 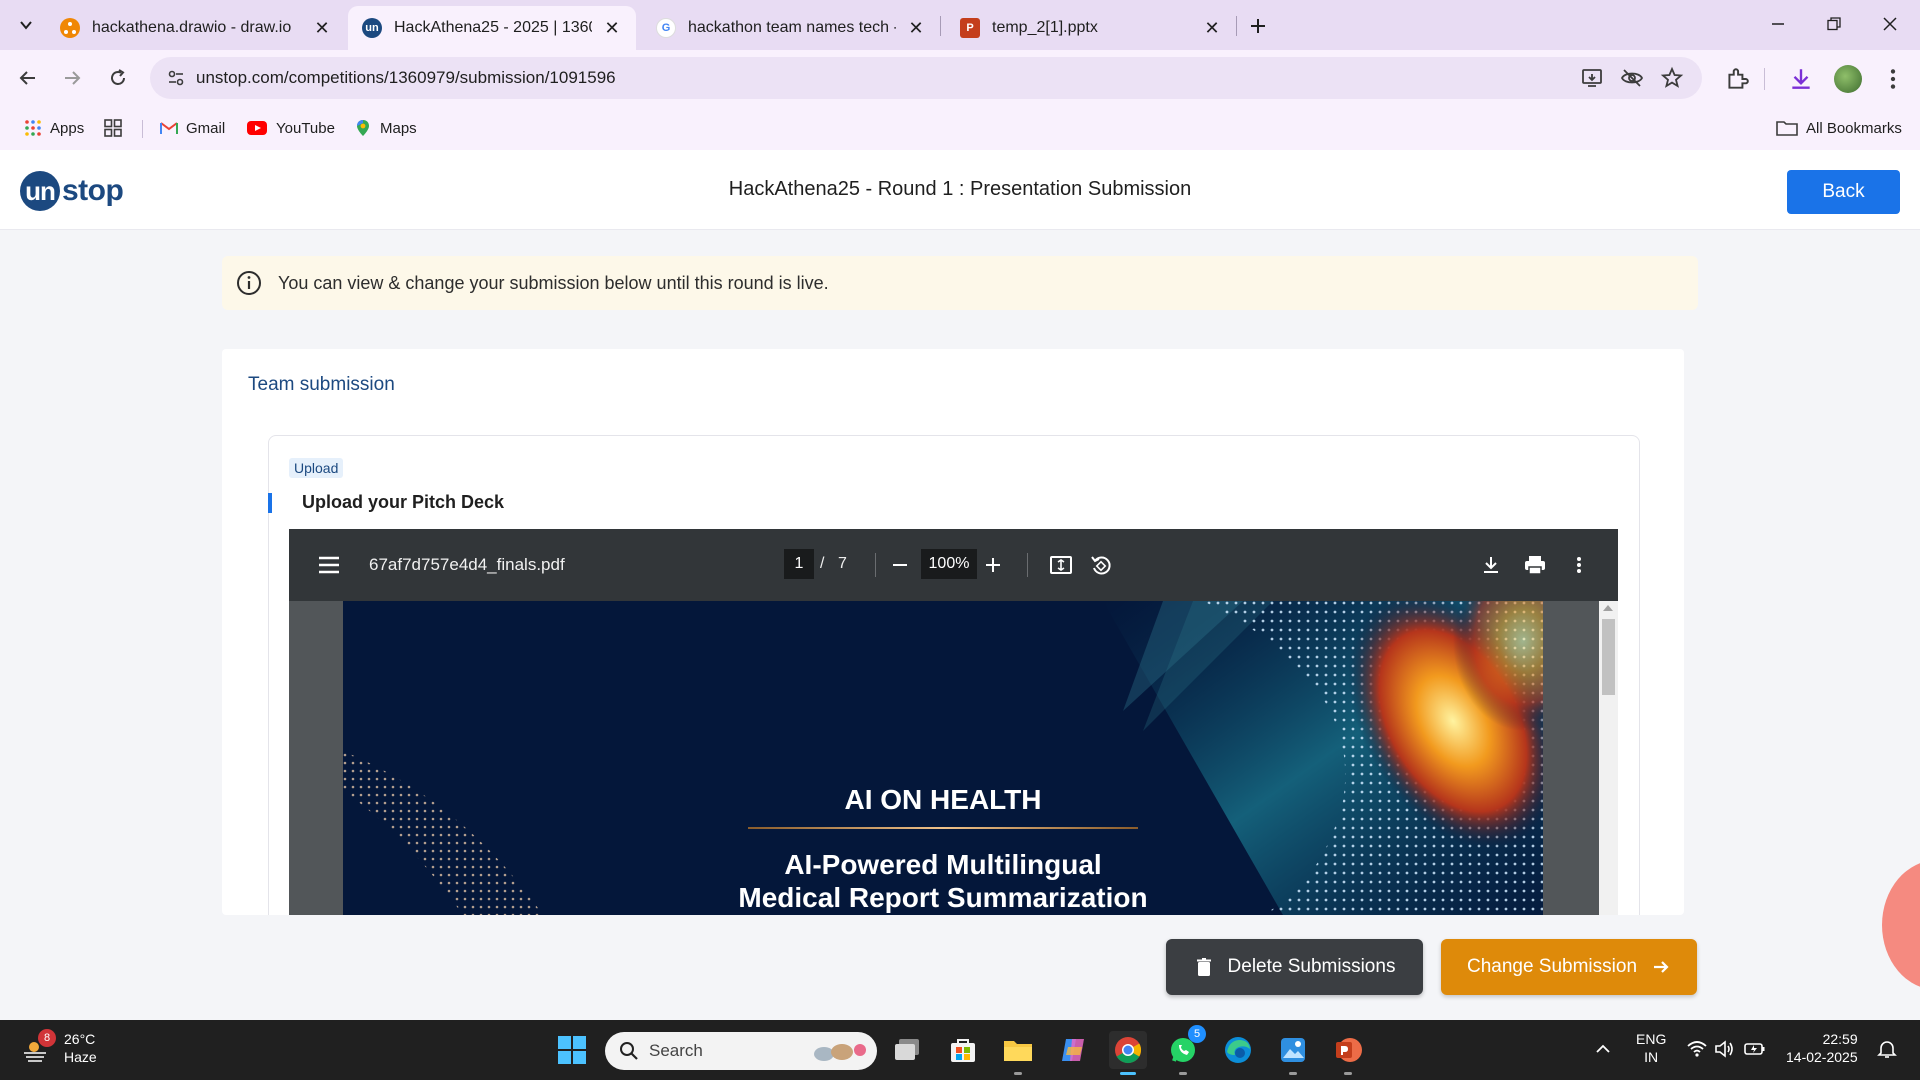 I want to click on gmail-icon, so click(x=169, y=128).